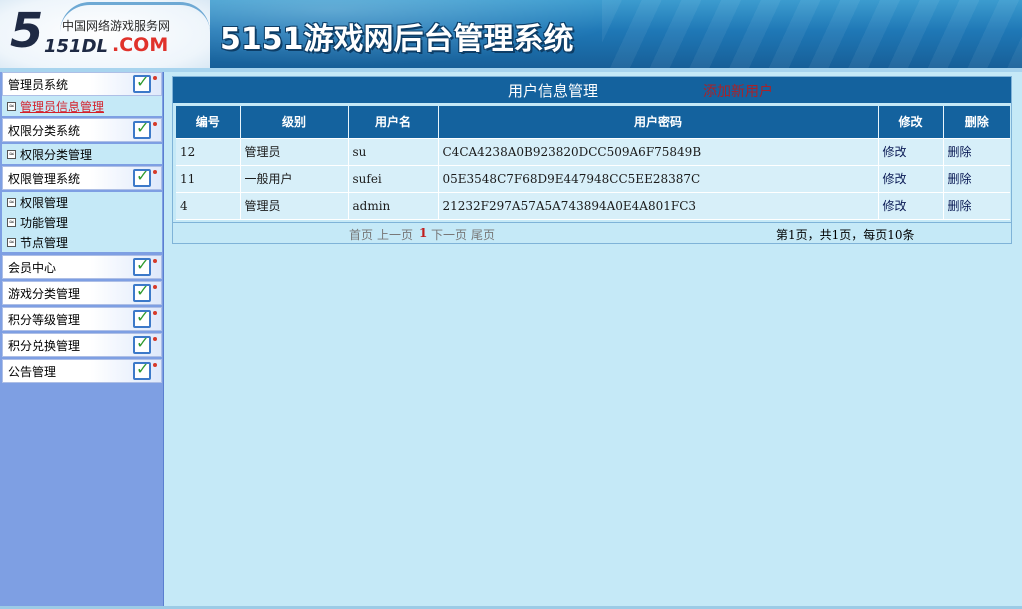 The width and height of the screenshot is (1022, 609). What do you see at coordinates (82, 242) in the screenshot?
I see `sidebar-item-node-manage: ≈ 节点管理` at bounding box center [82, 242].